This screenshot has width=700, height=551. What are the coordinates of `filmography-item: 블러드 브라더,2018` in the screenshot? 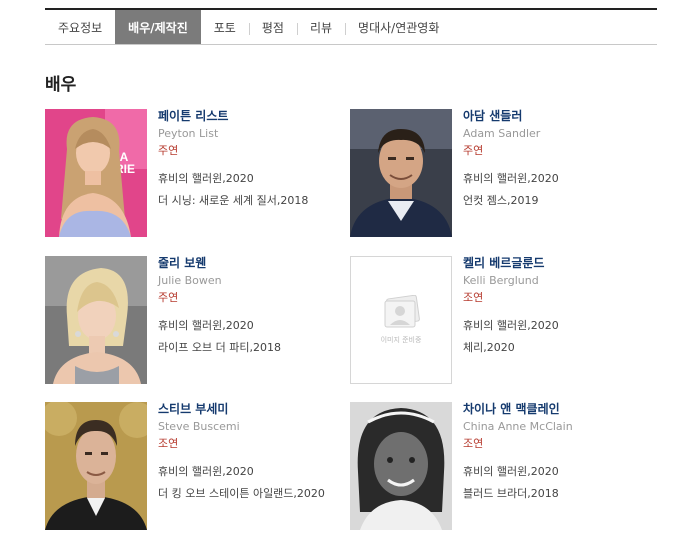 It's located at (511, 493).